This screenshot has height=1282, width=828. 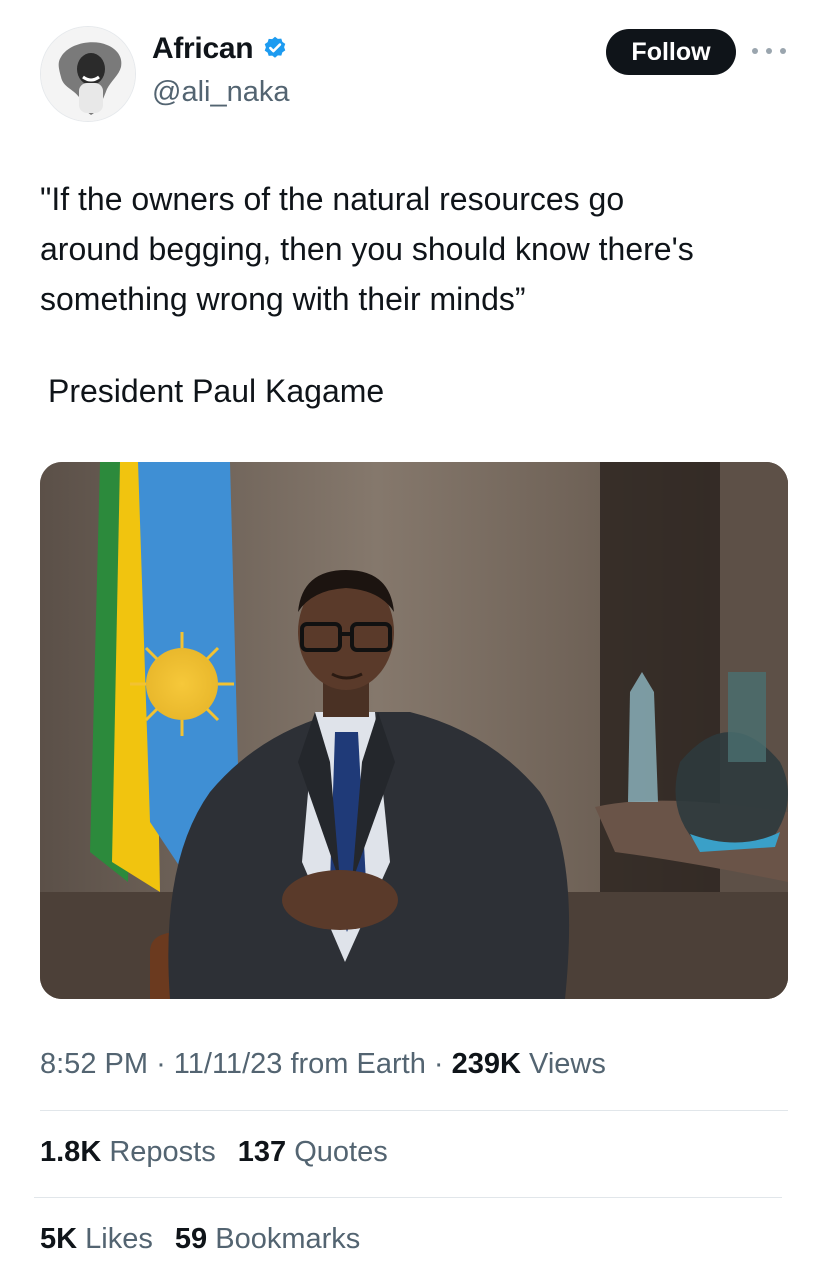 What do you see at coordinates (119, 1239) in the screenshot?
I see `likes-label: Likes` at bounding box center [119, 1239].